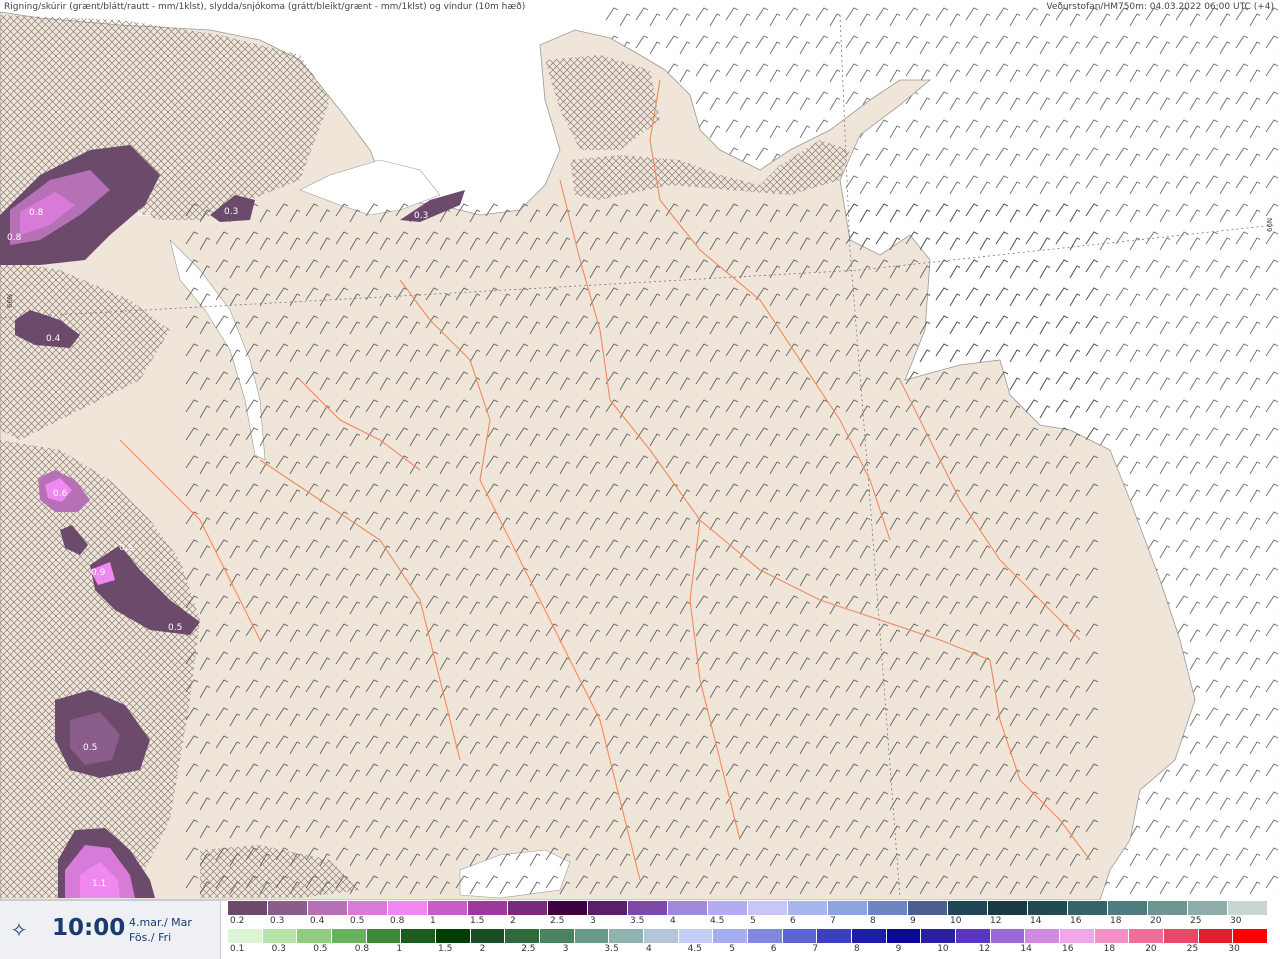 This screenshot has height=959, width=1280. Describe the element at coordinates (89, 928) in the screenshot. I see `time-value: 10:00` at that location.